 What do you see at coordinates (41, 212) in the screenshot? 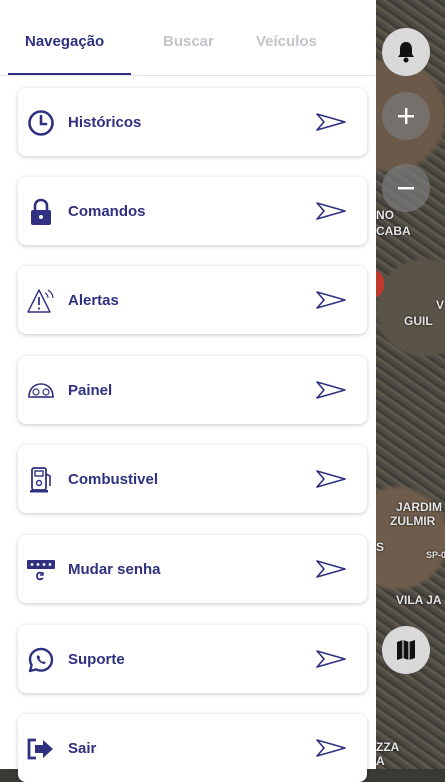
I see `lock-icon` at bounding box center [41, 212].